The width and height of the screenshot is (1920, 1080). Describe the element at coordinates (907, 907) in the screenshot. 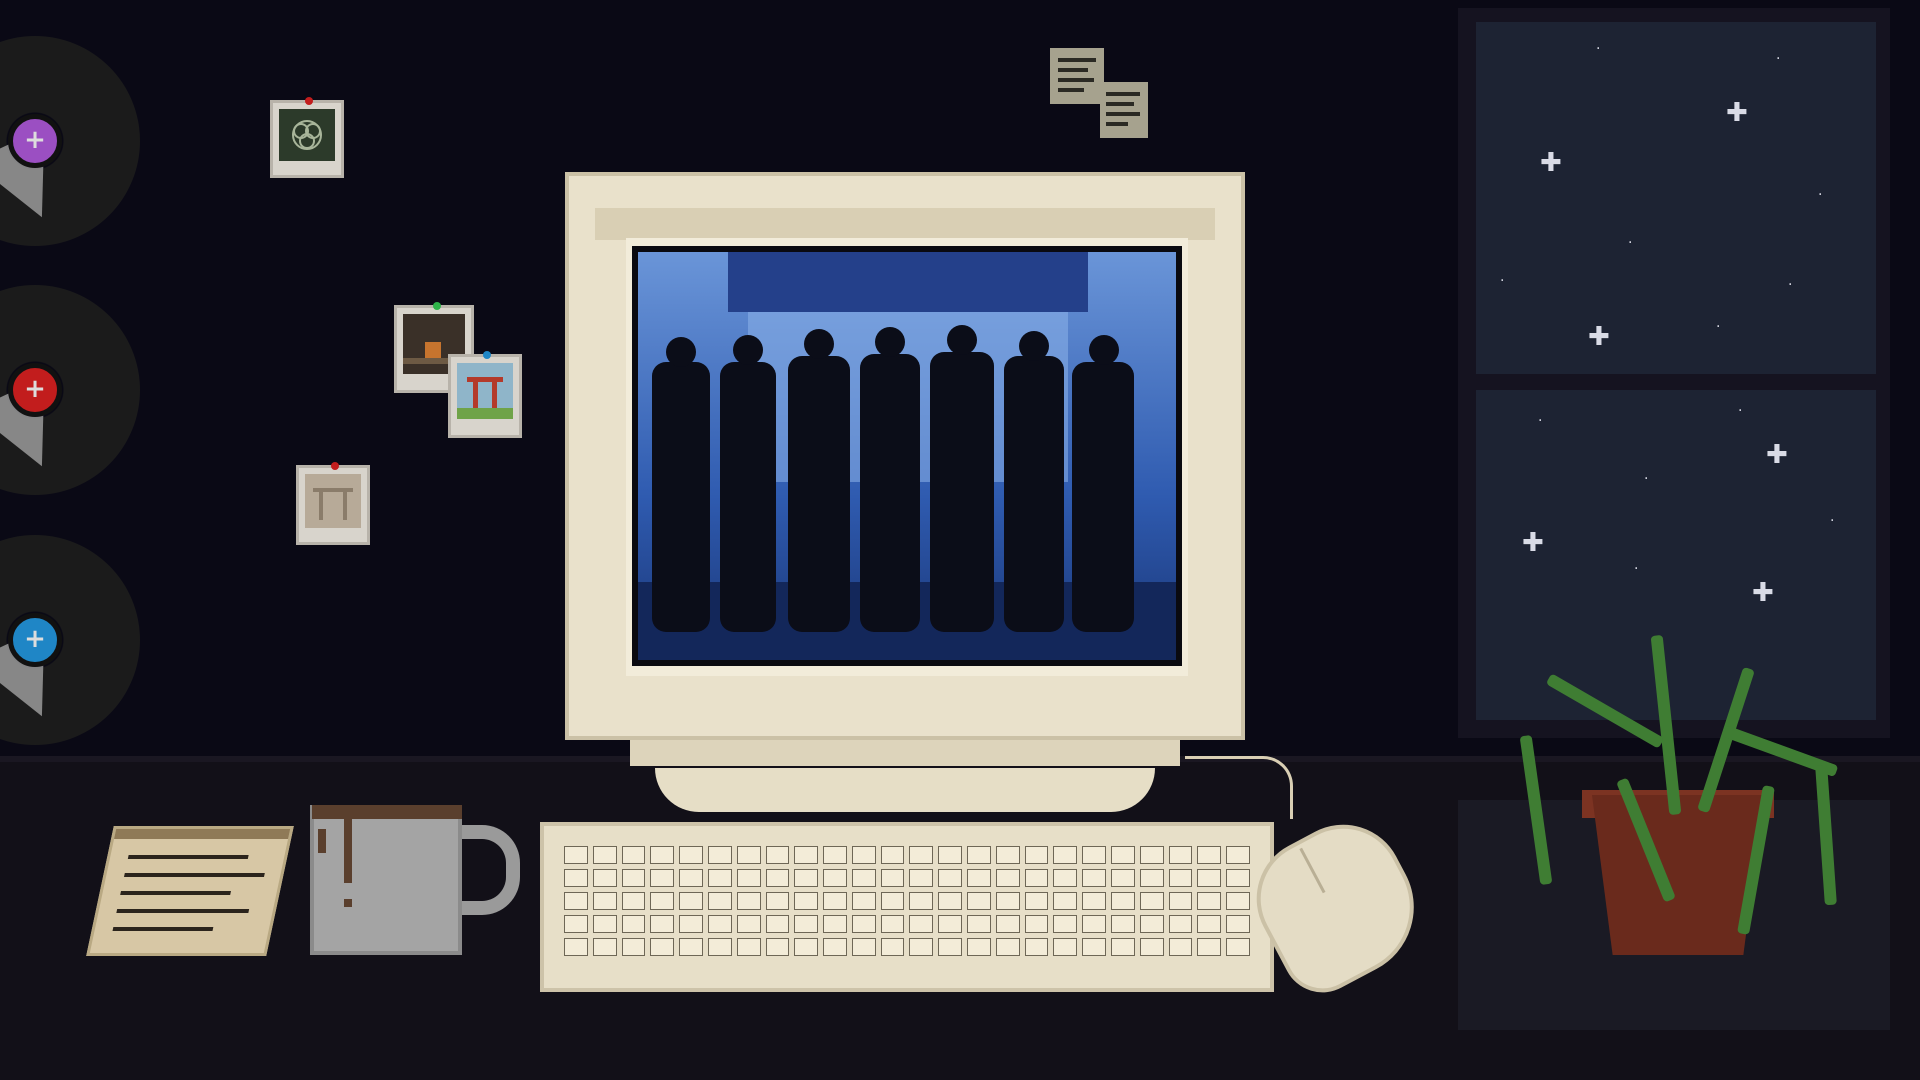

I see `keyboard` at that location.